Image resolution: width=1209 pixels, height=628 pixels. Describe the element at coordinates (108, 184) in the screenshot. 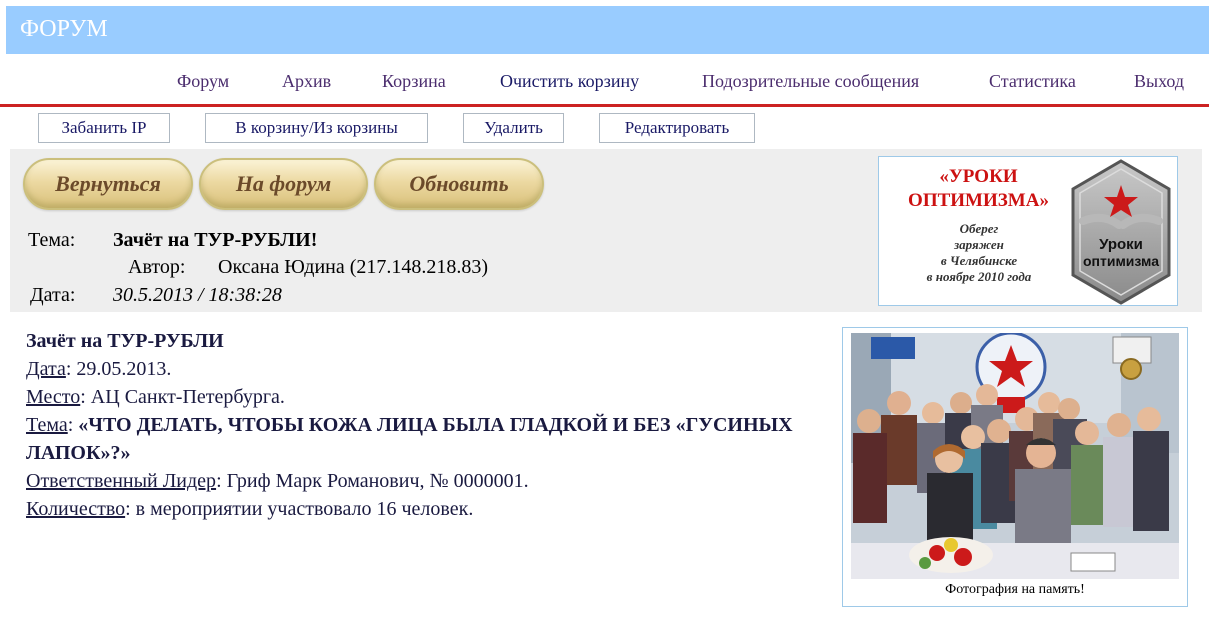

I see `back-button: Вернуться` at that location.